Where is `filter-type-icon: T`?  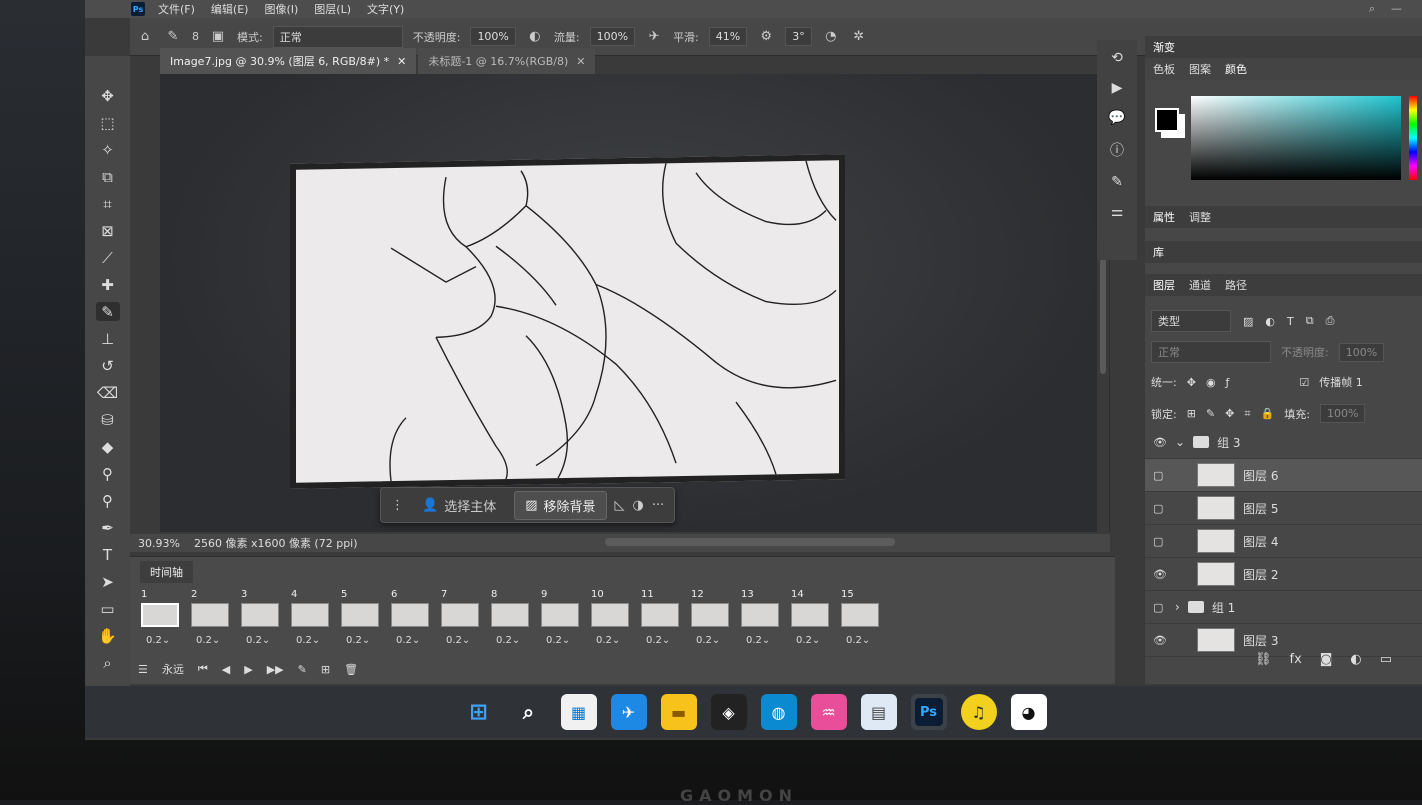 filter-type-icon: T is located at coordinates (1290, 321).